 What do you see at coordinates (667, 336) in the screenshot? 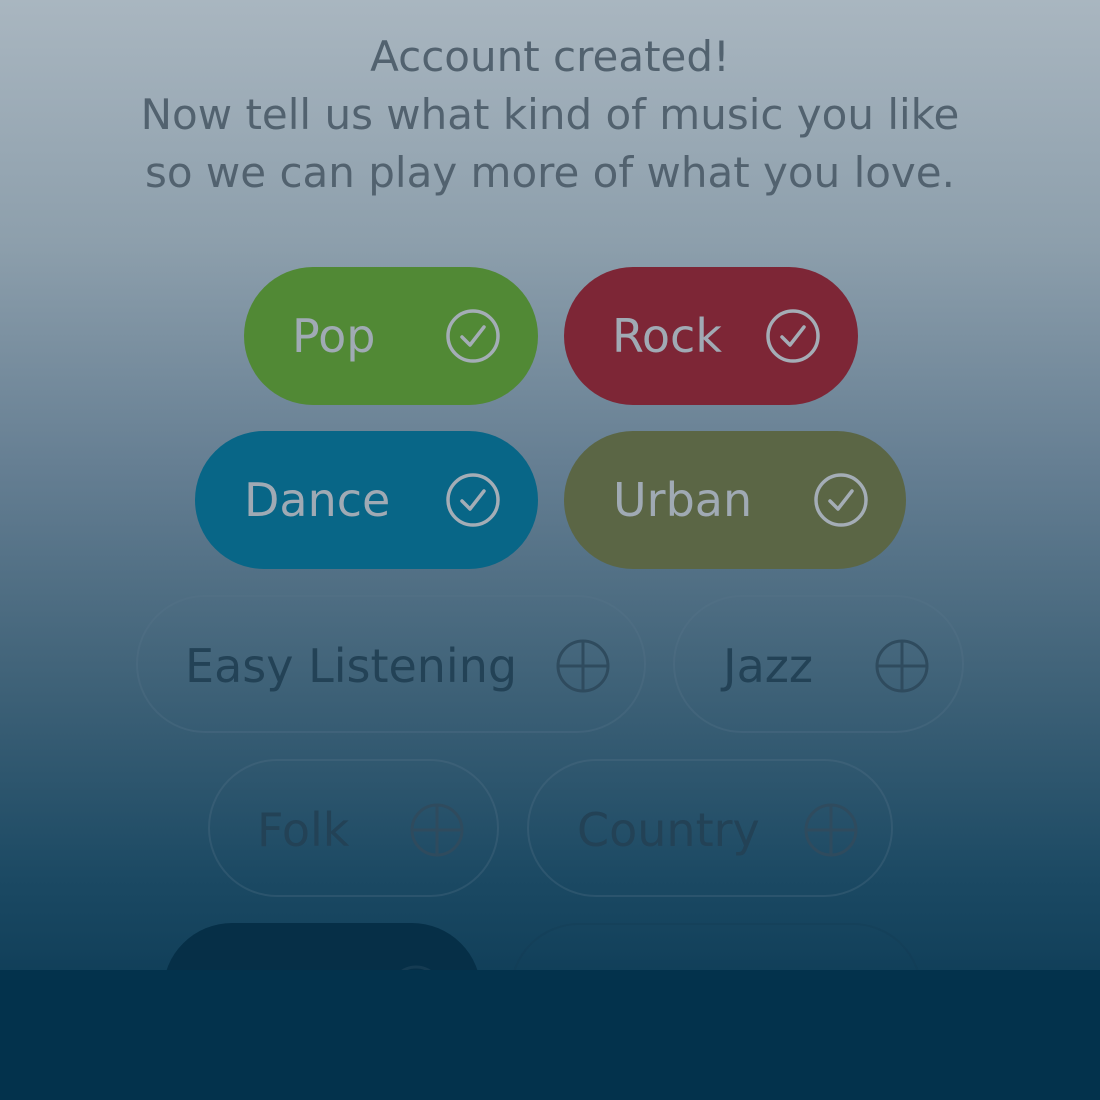
I see `genre-label-rock: Rock` at bounding box center [667, 336].